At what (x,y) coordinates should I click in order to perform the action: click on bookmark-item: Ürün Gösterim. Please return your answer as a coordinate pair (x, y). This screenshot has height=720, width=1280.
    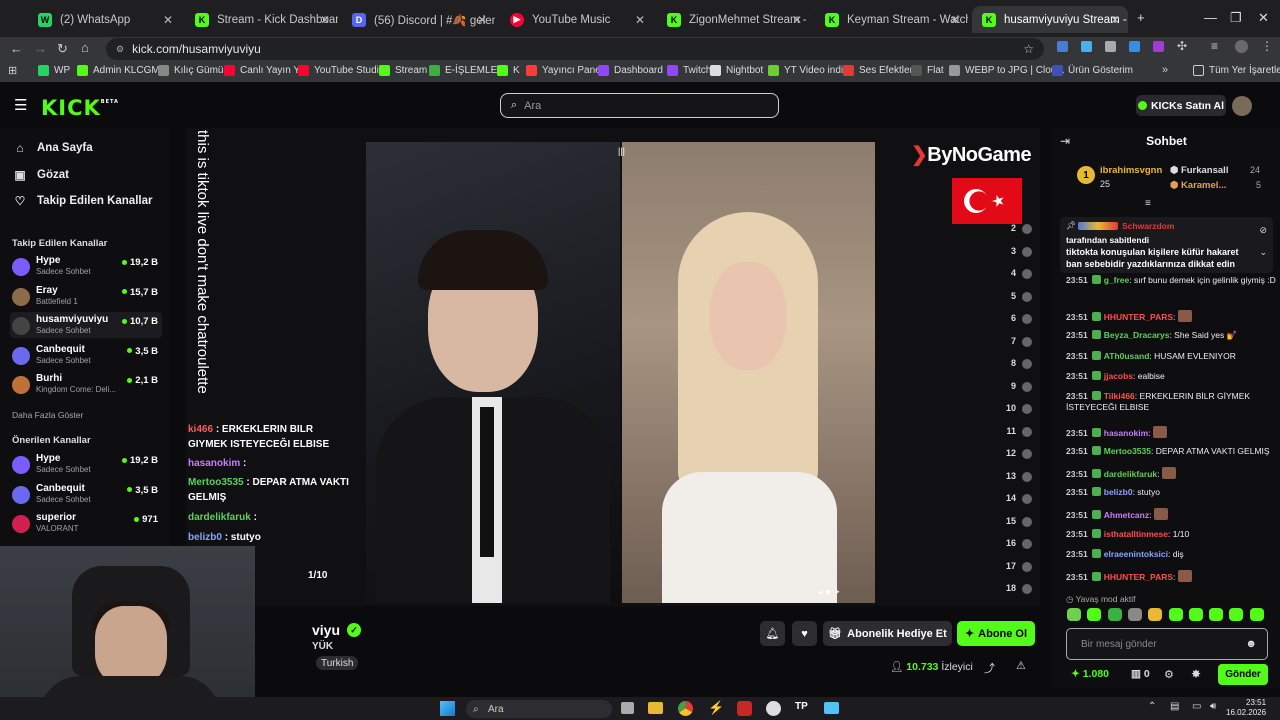
    Looking at the image, I should click on (1092, 70).